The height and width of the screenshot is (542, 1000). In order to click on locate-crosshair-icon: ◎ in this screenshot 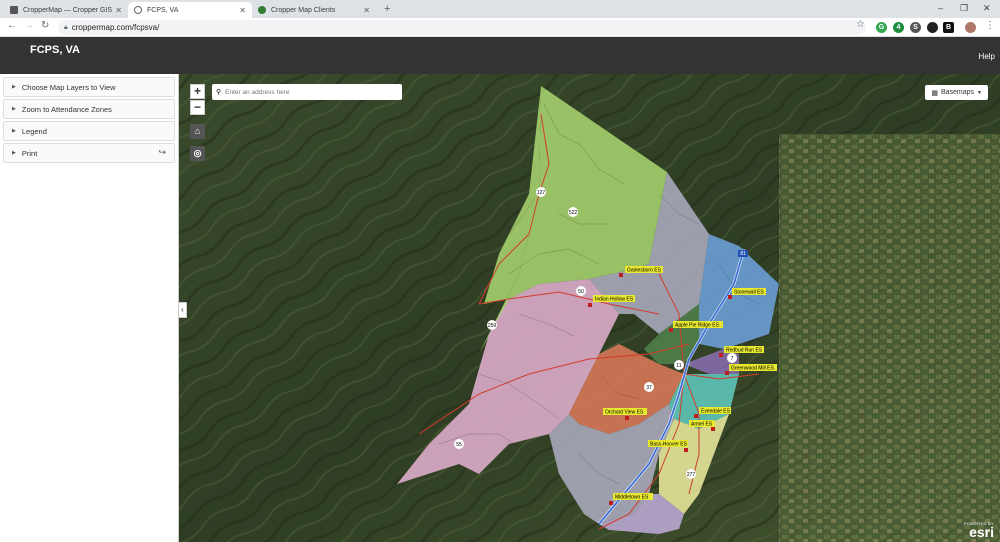, I will do `click(197, 153)`.